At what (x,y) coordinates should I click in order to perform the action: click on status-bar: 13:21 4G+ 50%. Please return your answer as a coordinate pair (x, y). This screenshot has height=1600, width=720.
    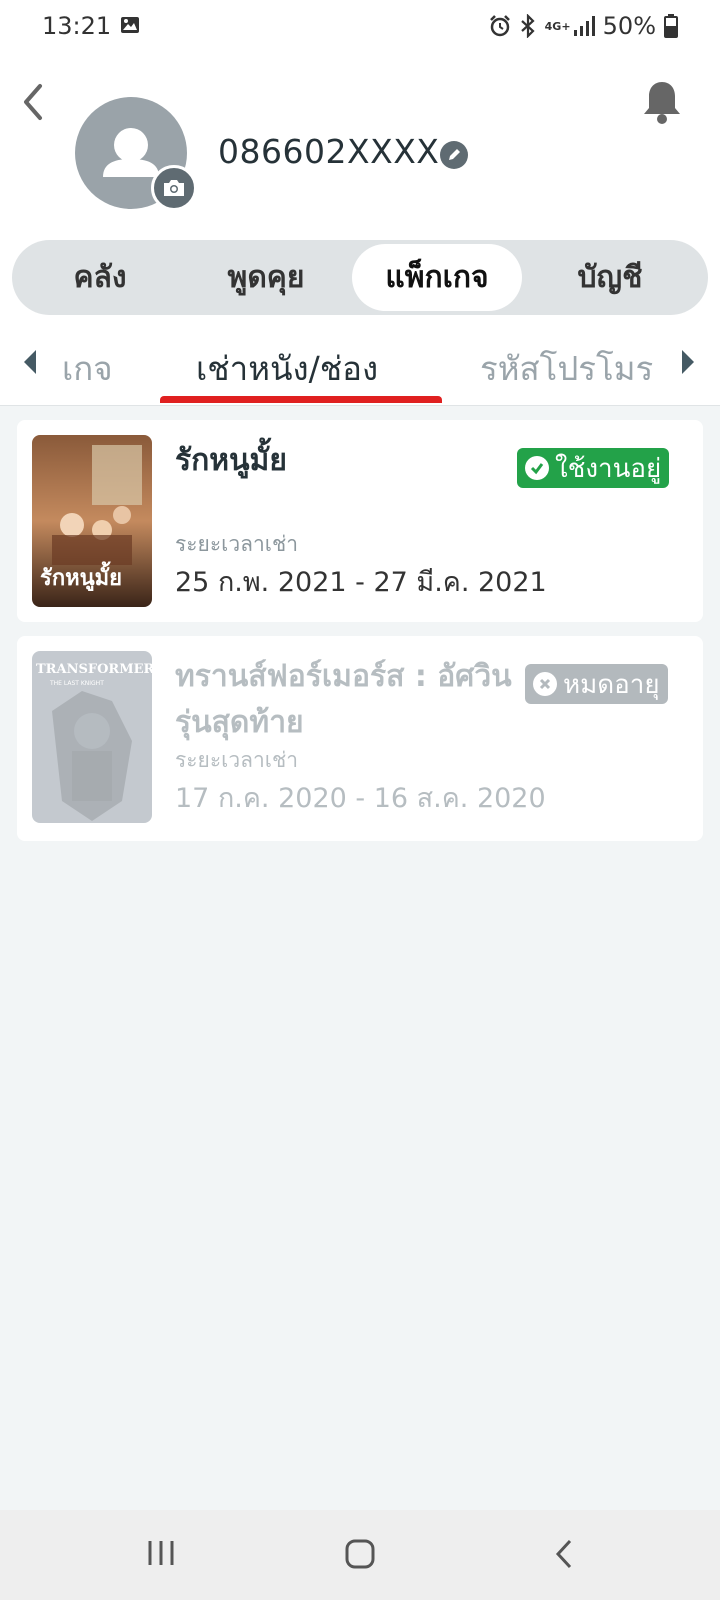
    Looking at the image, I should click on (360, 26).